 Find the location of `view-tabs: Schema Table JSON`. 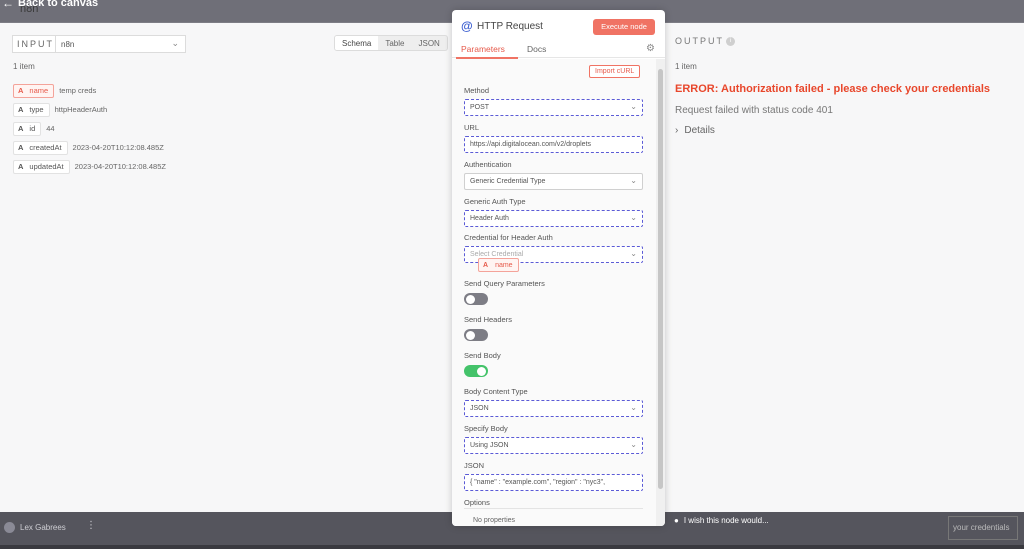

view-tabs: Schema Table JSON is located at coordinates (391, 43).